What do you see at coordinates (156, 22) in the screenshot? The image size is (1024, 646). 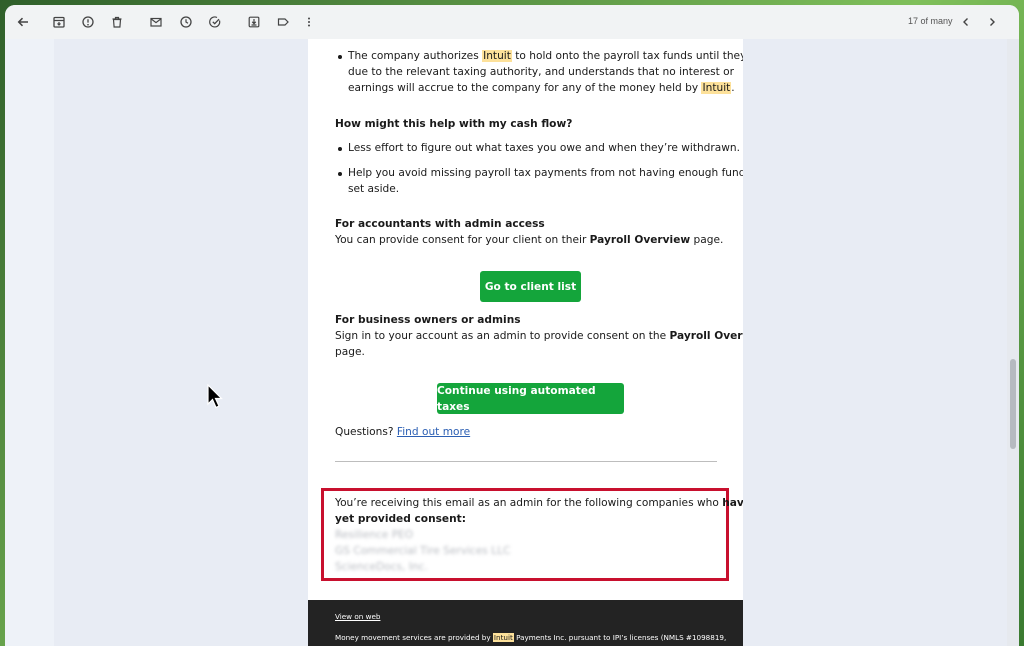 I see `mark-unread-icon` at bounding box center [156, 22].